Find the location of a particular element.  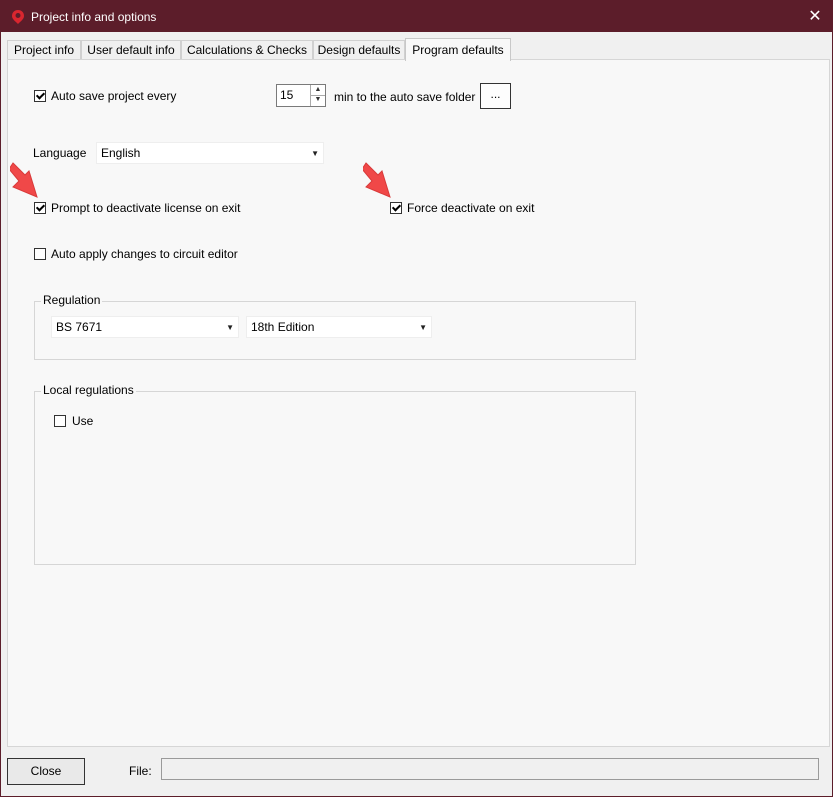

regulation-group: Regulation BS 7671 ▼ 18th Edition ▼ is located at coordinates (335, 326).